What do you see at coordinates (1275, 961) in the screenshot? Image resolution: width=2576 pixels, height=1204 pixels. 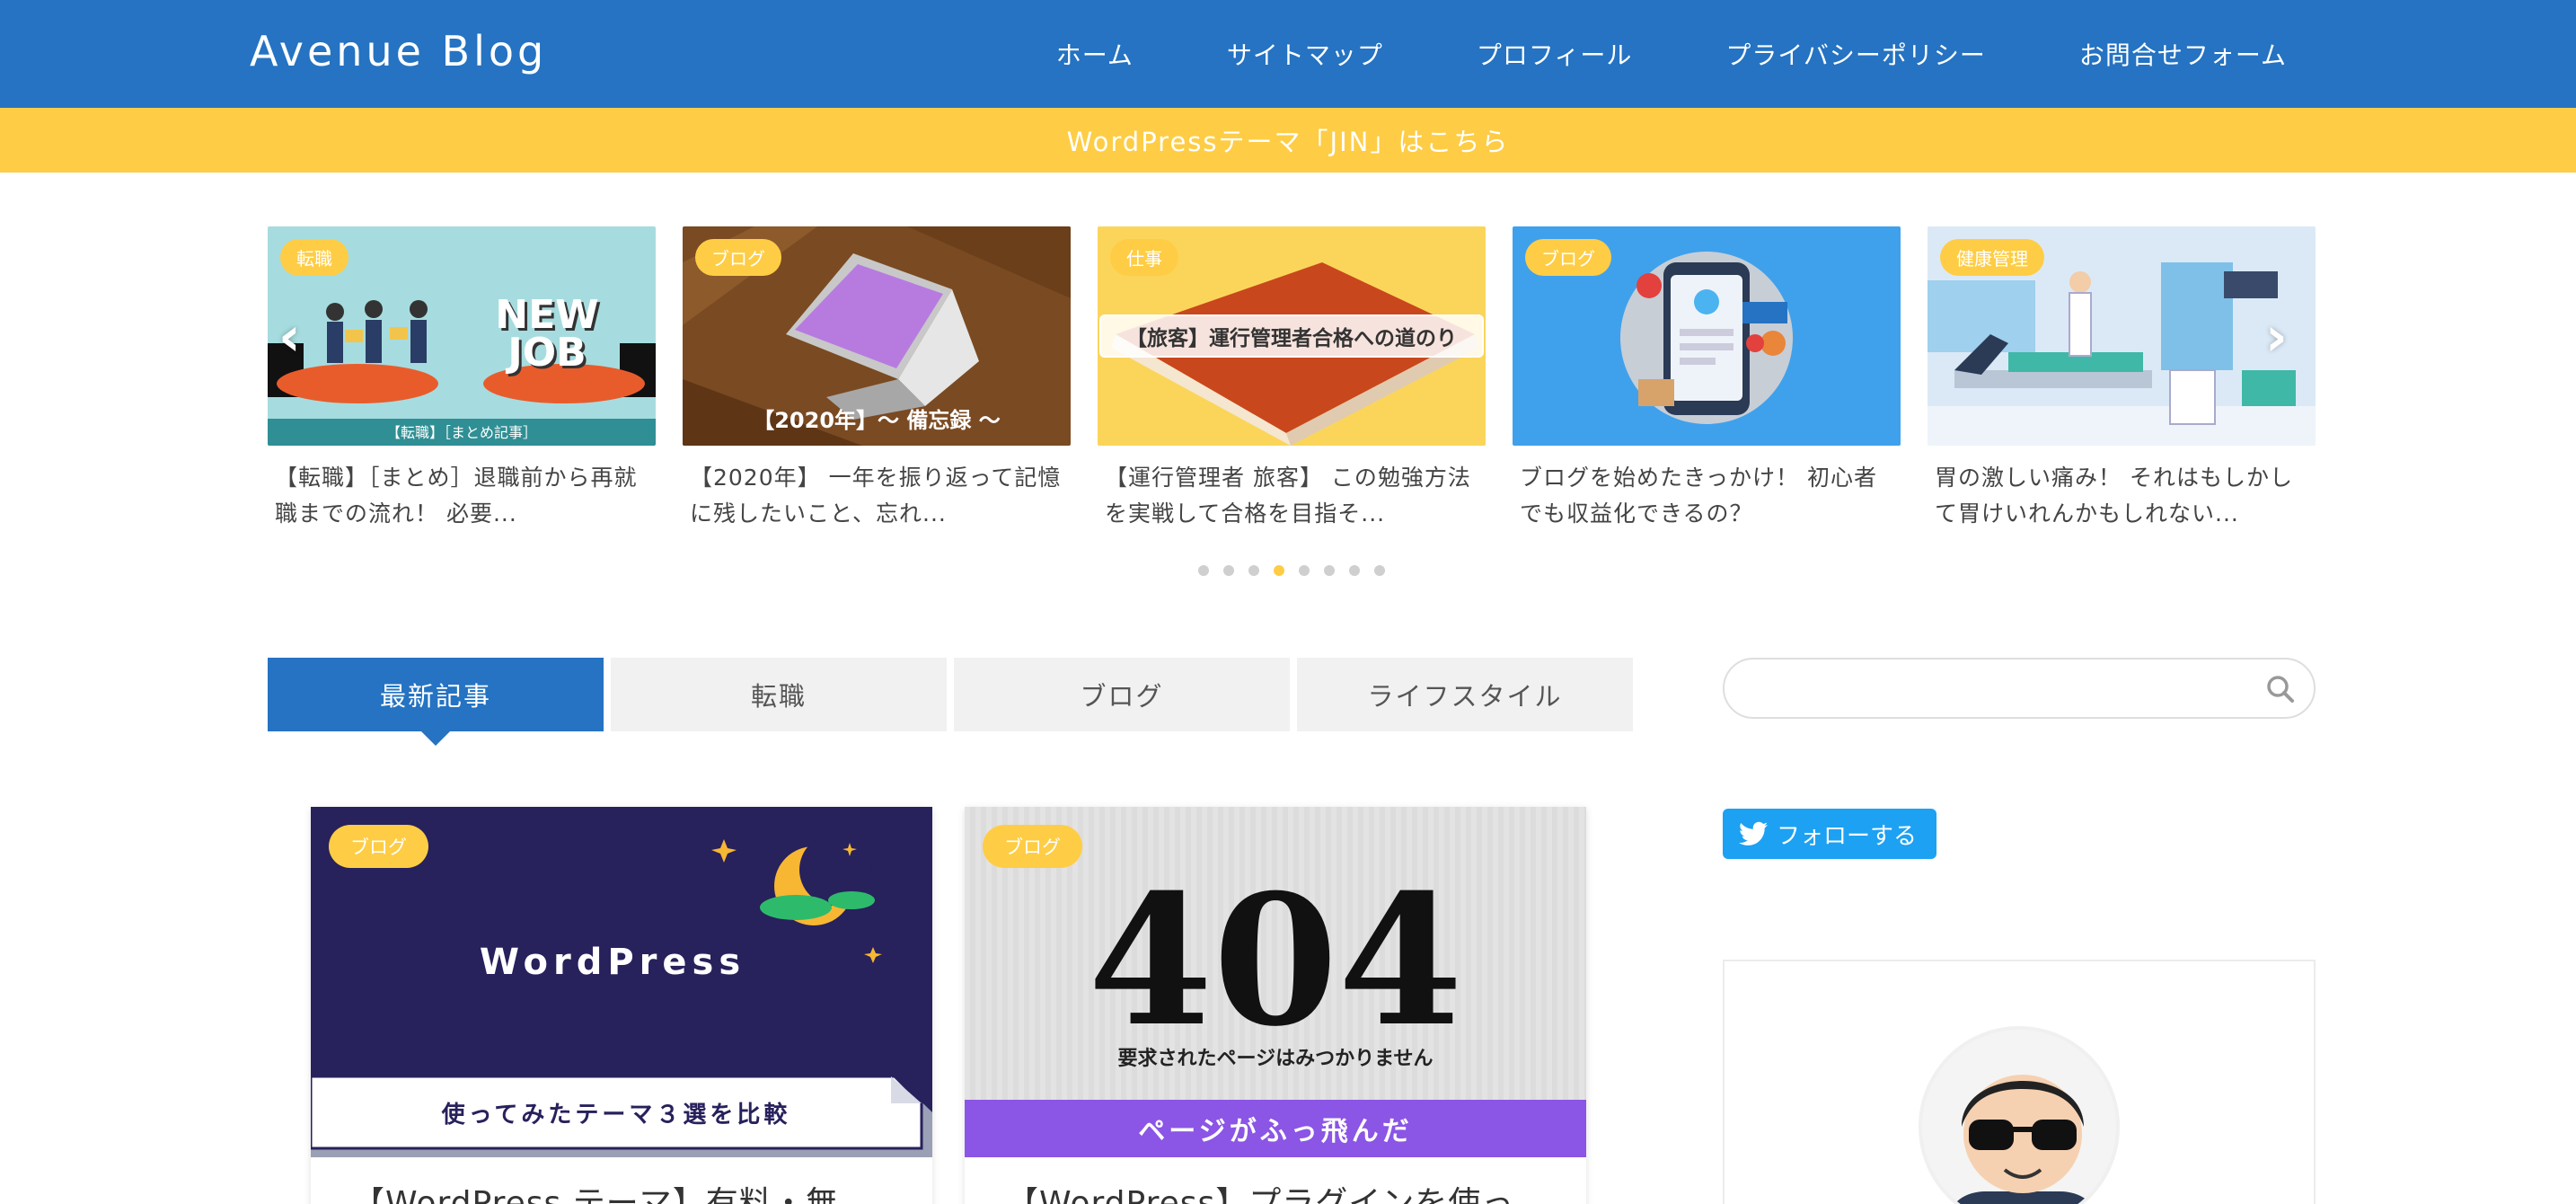 I see `article-image-title: 404` at bounding box center [1275, 961].